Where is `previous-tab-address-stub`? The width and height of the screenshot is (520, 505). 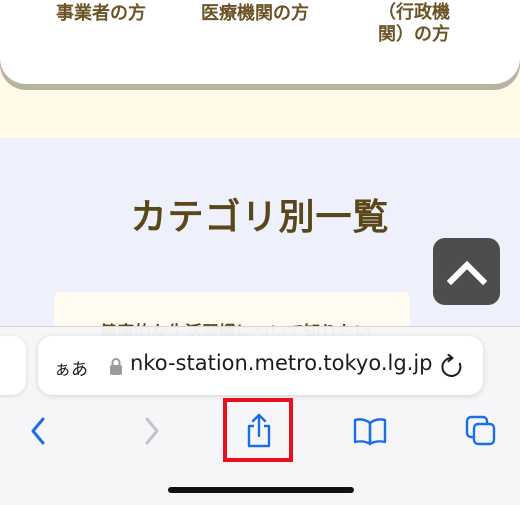
previous-tab-address-stub is located at coordinates (13, 365).